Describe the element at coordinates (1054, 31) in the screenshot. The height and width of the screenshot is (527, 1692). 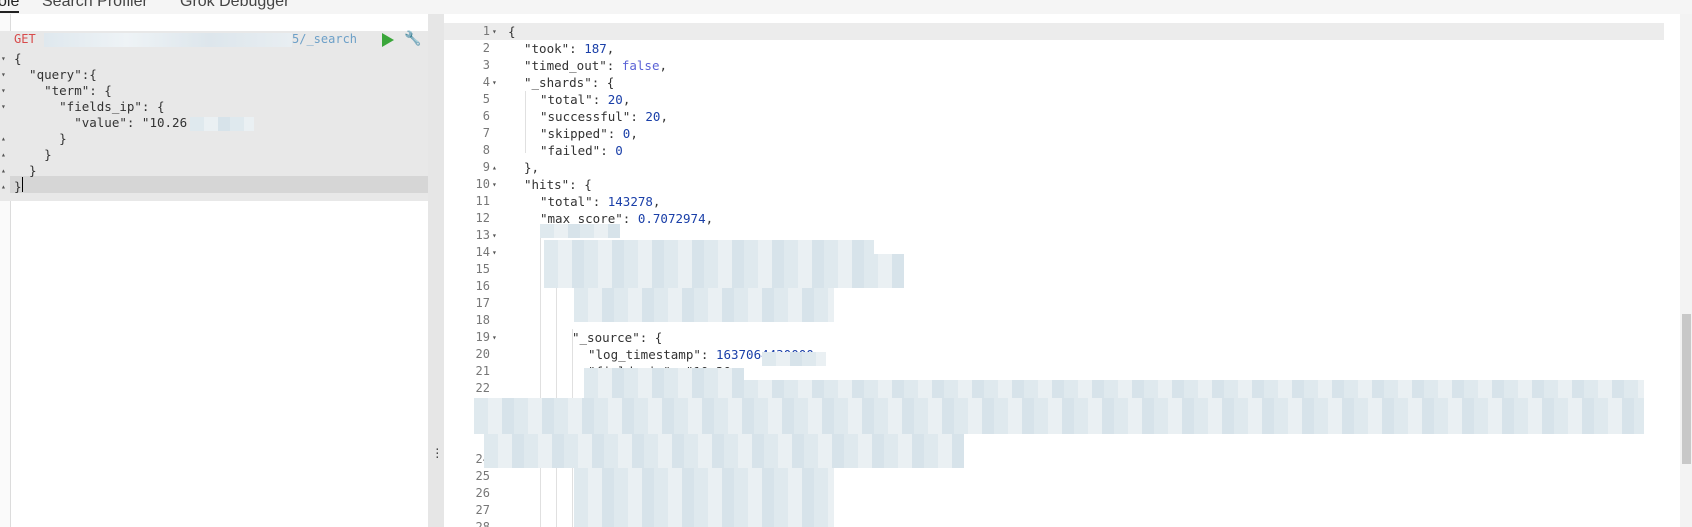
I see `active-line` at that location.